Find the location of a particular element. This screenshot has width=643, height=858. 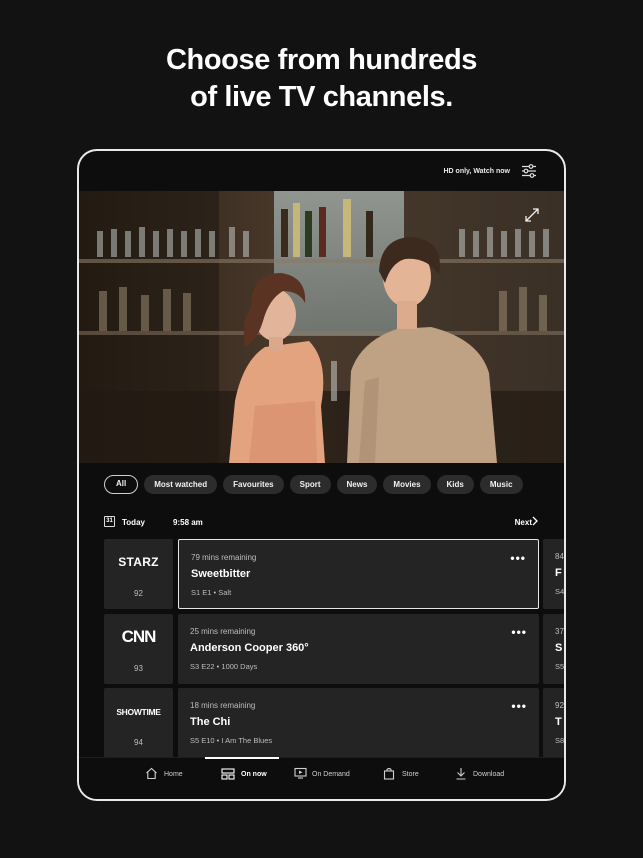

channel-logo: SHOWTIME is located at coordinates (138, 712).